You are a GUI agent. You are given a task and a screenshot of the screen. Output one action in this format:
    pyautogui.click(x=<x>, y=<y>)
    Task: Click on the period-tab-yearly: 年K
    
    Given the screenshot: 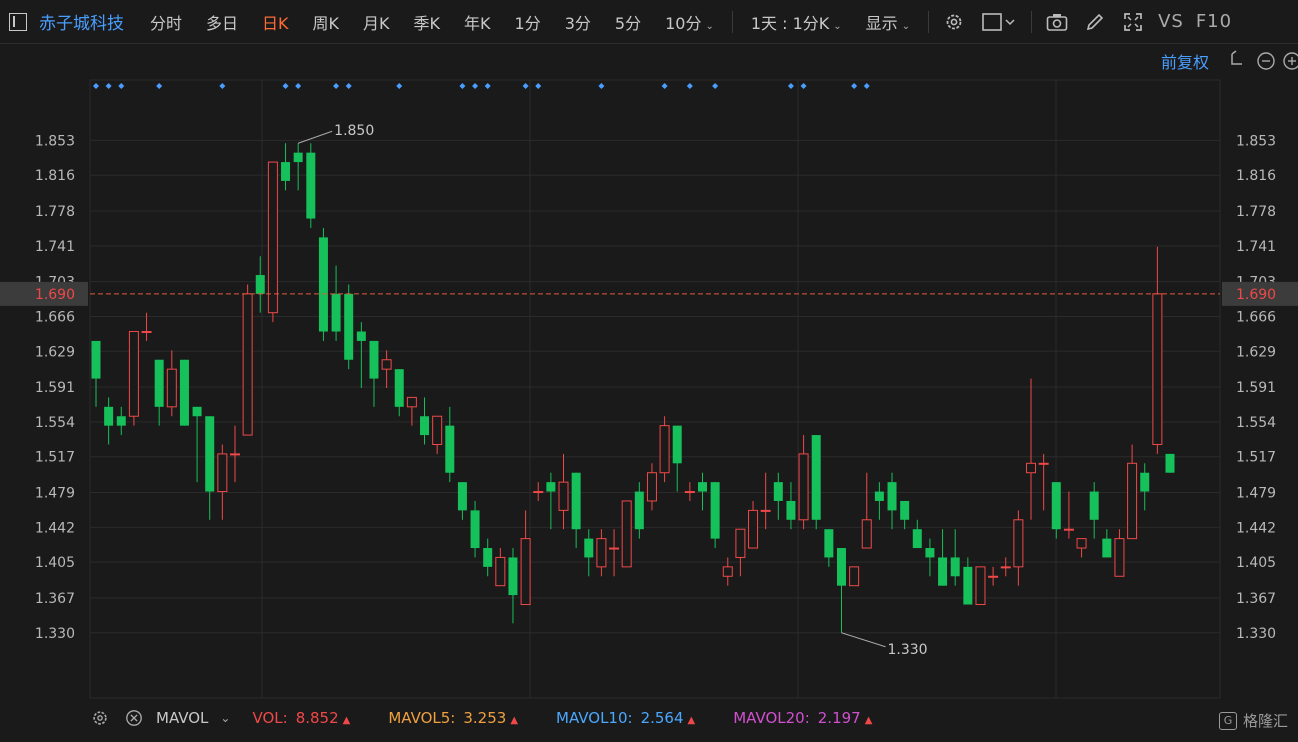 What is the action you would take?
    pyautogui.click(x=477, y=22)
    